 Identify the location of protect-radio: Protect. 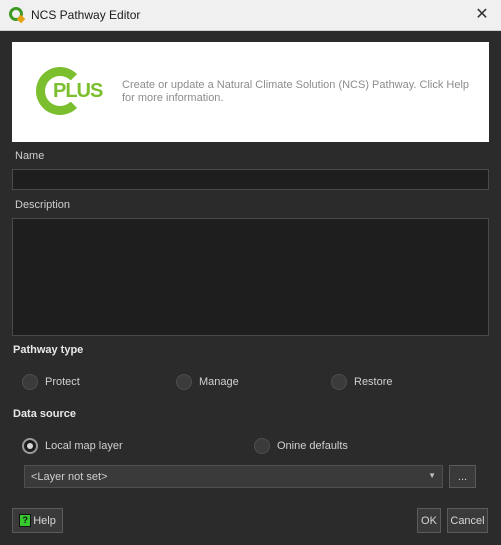
(51, 382).